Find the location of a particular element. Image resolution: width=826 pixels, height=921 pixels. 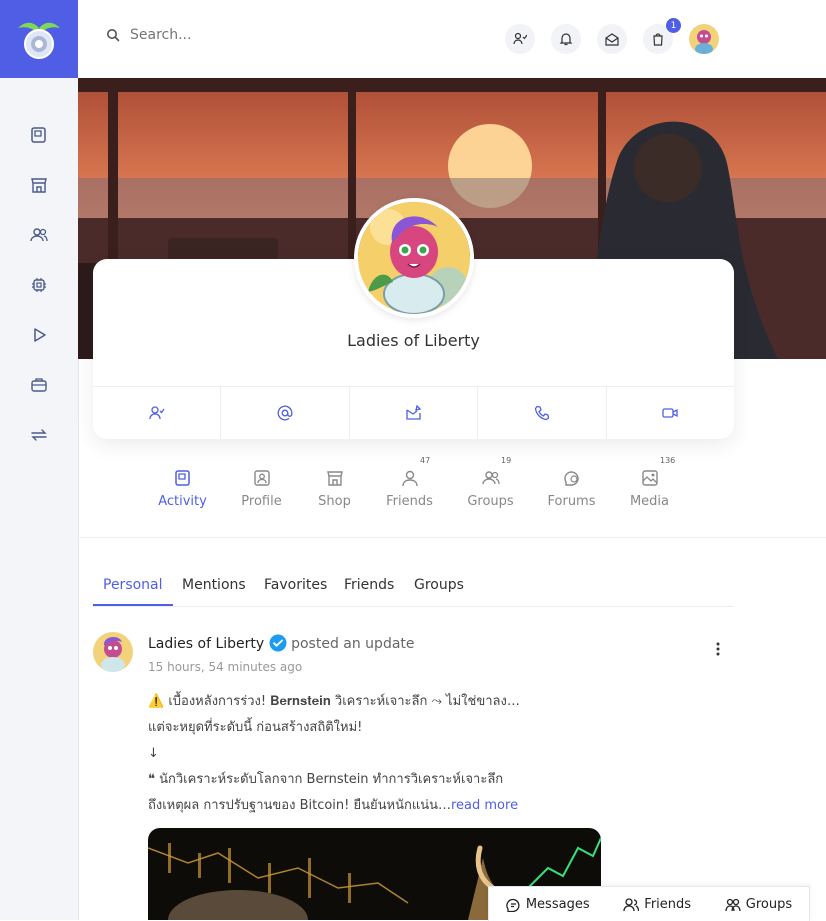

sidebar-item-people is located at coordinates (39, 235).